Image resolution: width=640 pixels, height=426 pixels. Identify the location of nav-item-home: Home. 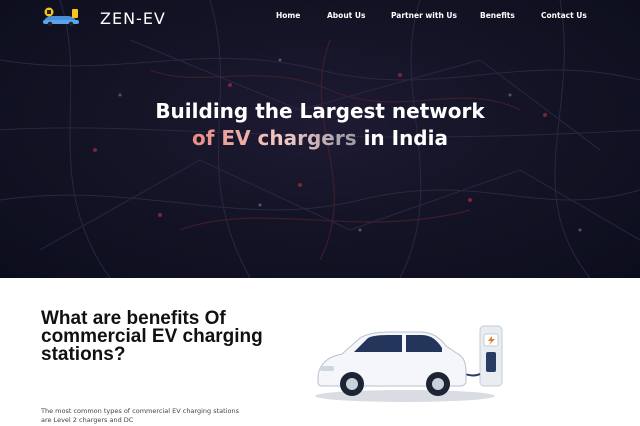
(288, 15).